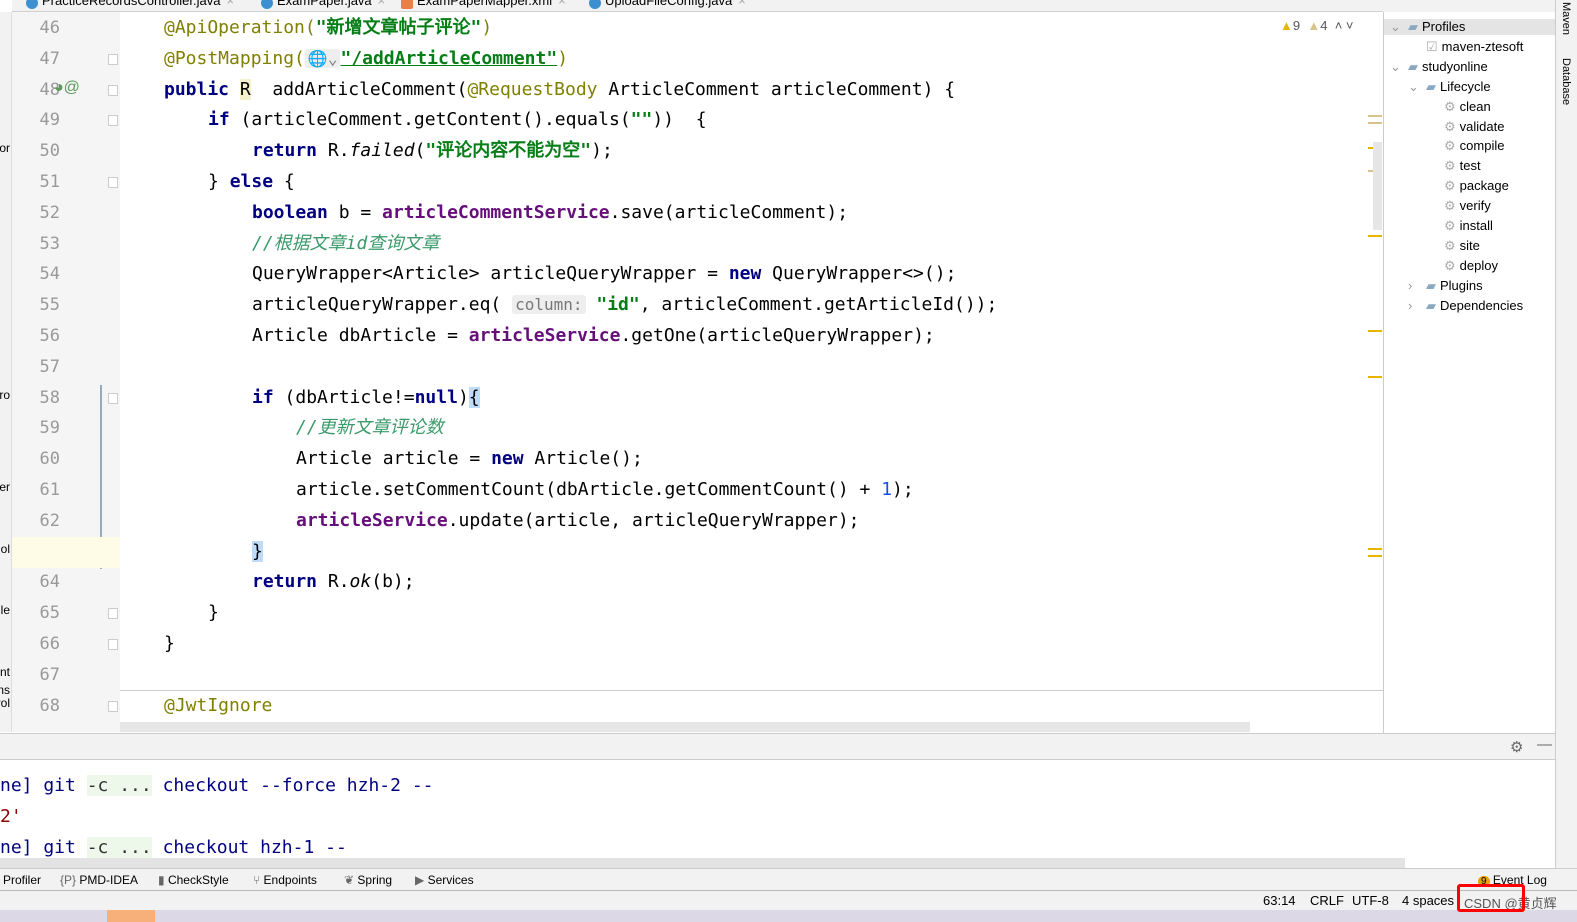  I want to click on database-tool-tab: Database, so click(1566, 81).